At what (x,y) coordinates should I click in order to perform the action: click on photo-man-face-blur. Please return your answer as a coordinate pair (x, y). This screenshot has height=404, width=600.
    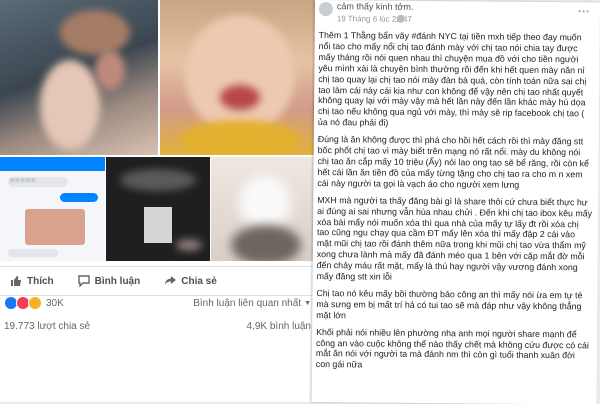
    Looking at the image, I should click on (265, 203).